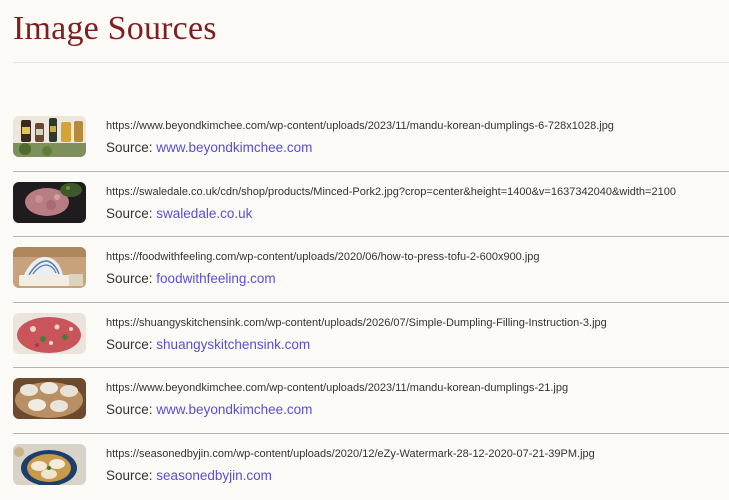 This screenshot has width=729, height=500. I want to click on source-link: swaledale.co.uk, so click(204, 213).